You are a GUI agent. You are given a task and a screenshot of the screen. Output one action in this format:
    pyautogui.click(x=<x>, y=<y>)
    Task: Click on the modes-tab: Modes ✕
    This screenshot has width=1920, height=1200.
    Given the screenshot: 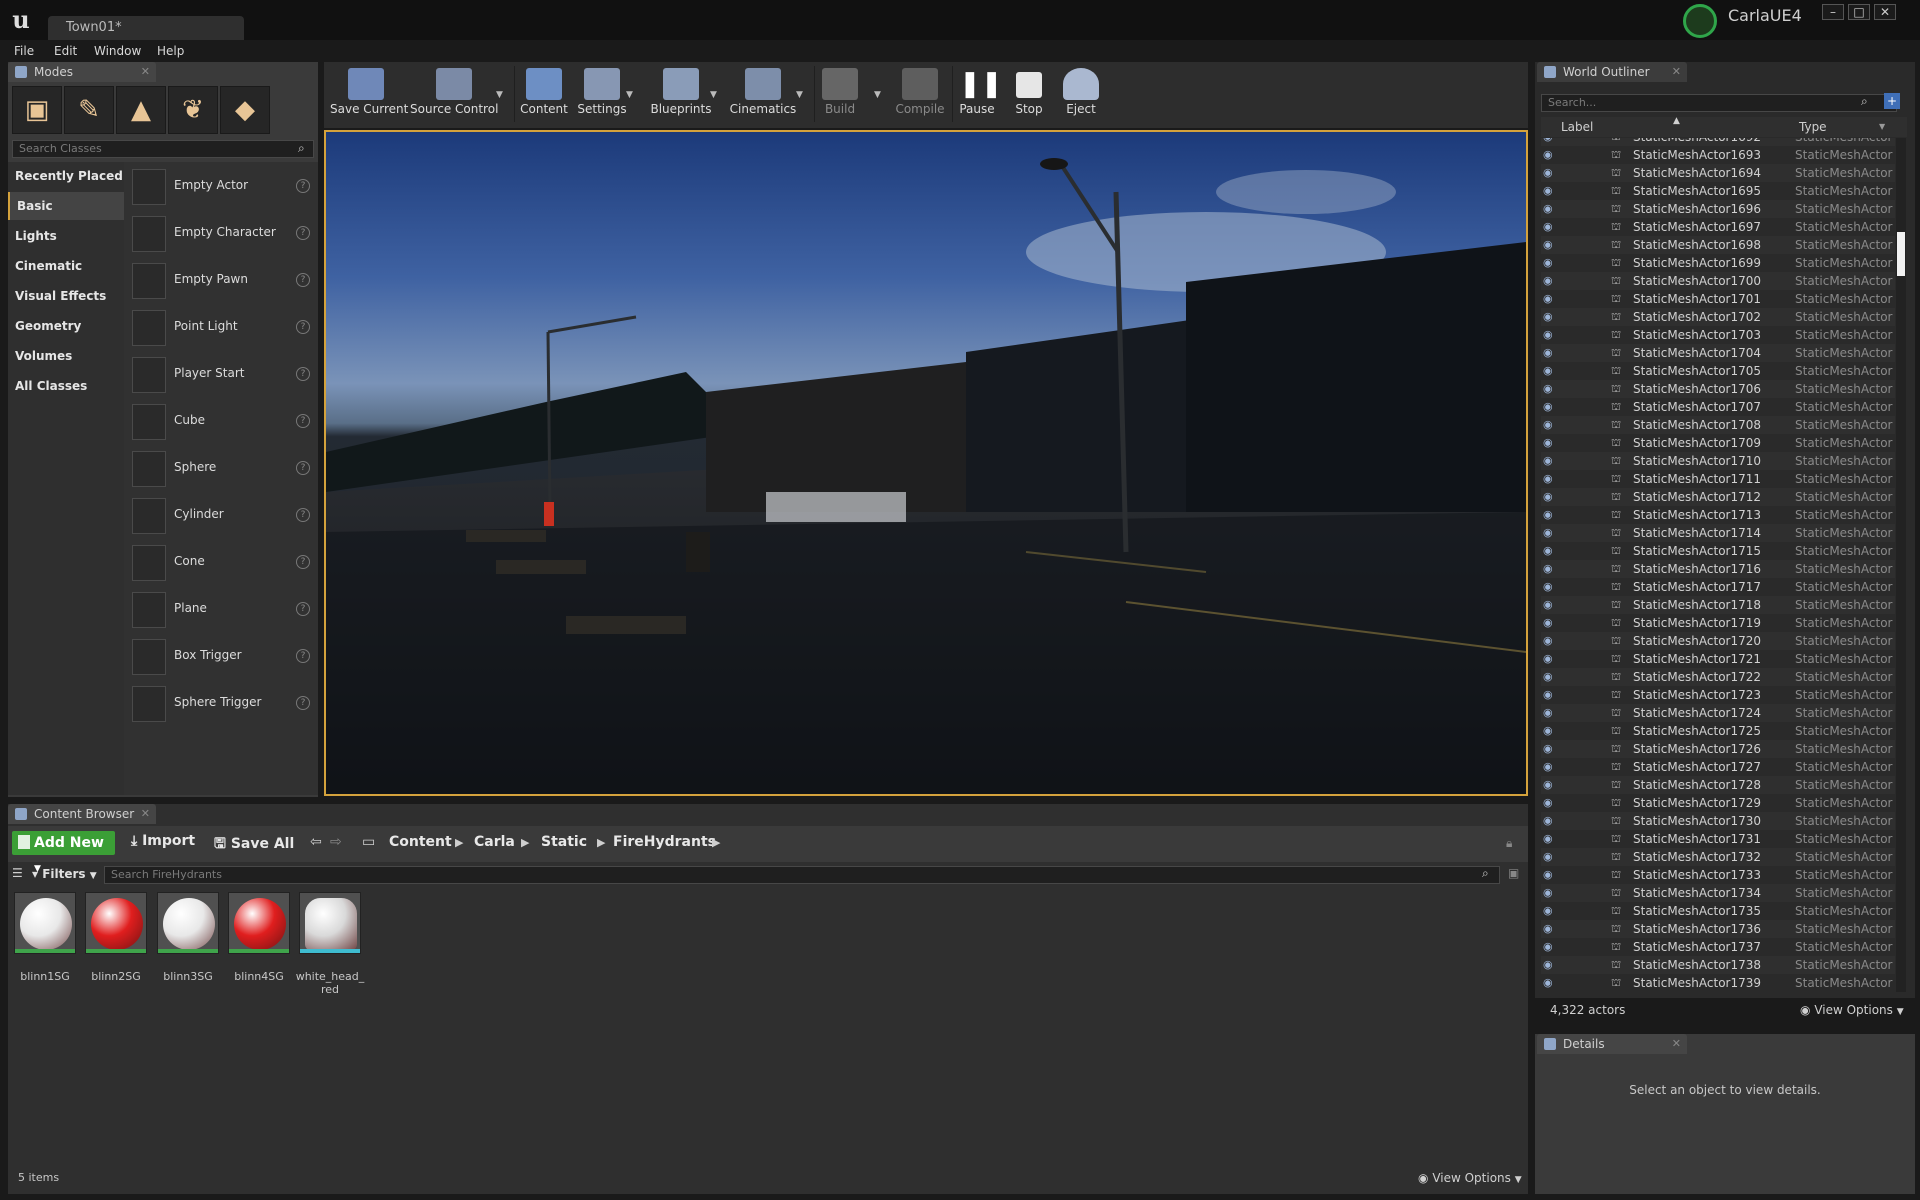 What is the action you would take?
    pyautogui.click(x=82, y=72)
    